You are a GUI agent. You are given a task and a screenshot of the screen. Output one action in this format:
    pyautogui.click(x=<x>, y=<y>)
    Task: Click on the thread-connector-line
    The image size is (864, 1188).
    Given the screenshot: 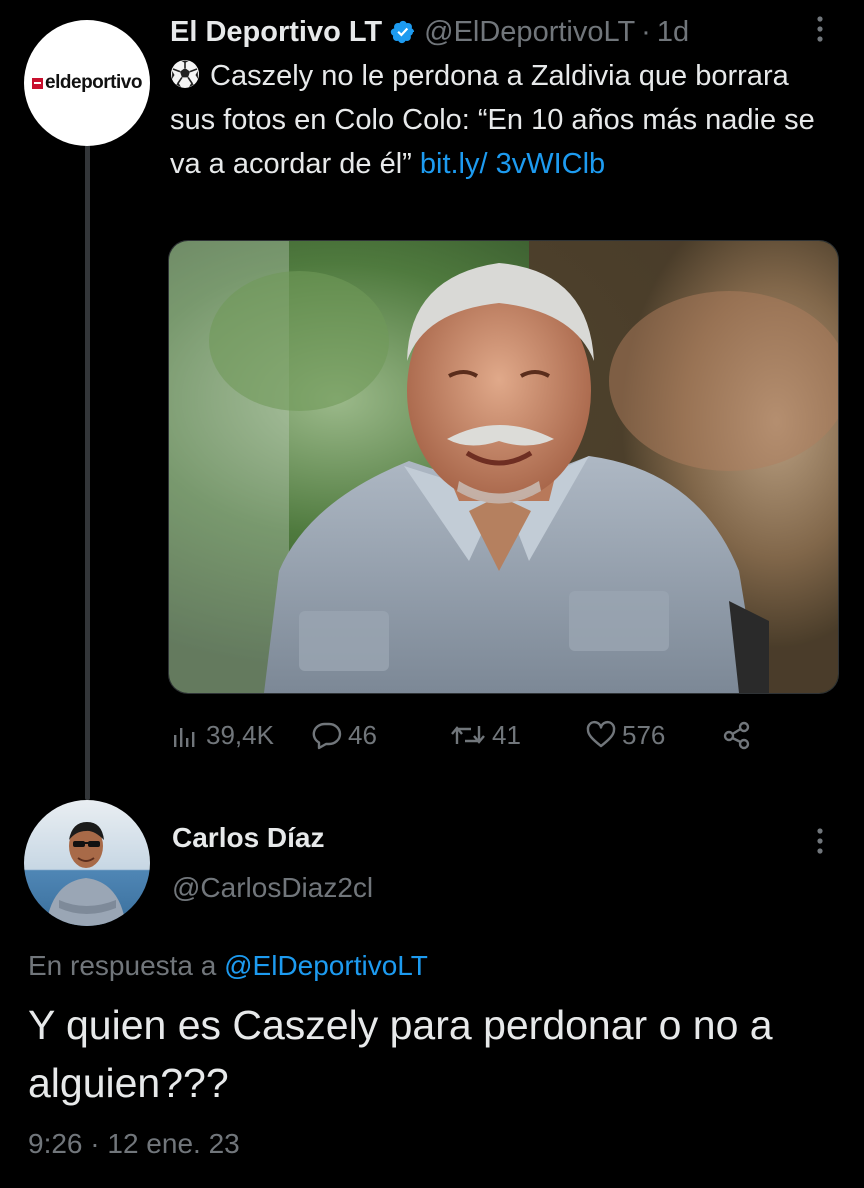 What is the action you would take?
    pyautogui.click(x=87, y=470)
    